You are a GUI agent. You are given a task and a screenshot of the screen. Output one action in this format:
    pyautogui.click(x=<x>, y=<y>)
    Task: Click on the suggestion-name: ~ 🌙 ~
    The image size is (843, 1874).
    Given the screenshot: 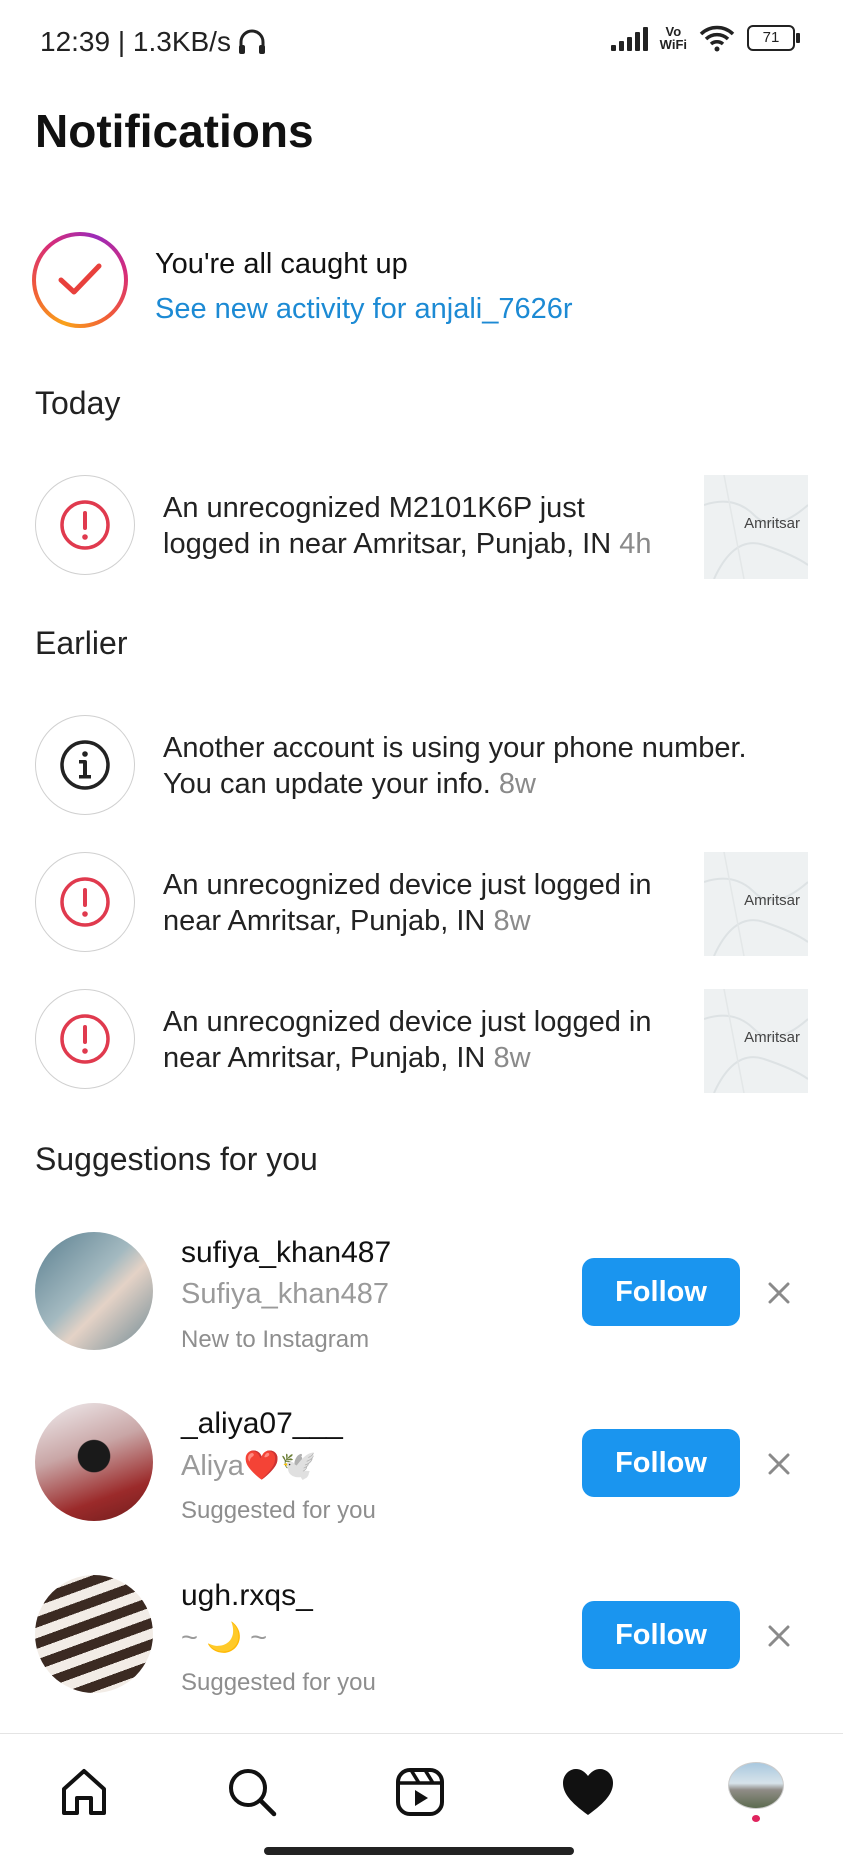 What is the action you would take?
    pyautogui.click(x=224, y=1638)
    